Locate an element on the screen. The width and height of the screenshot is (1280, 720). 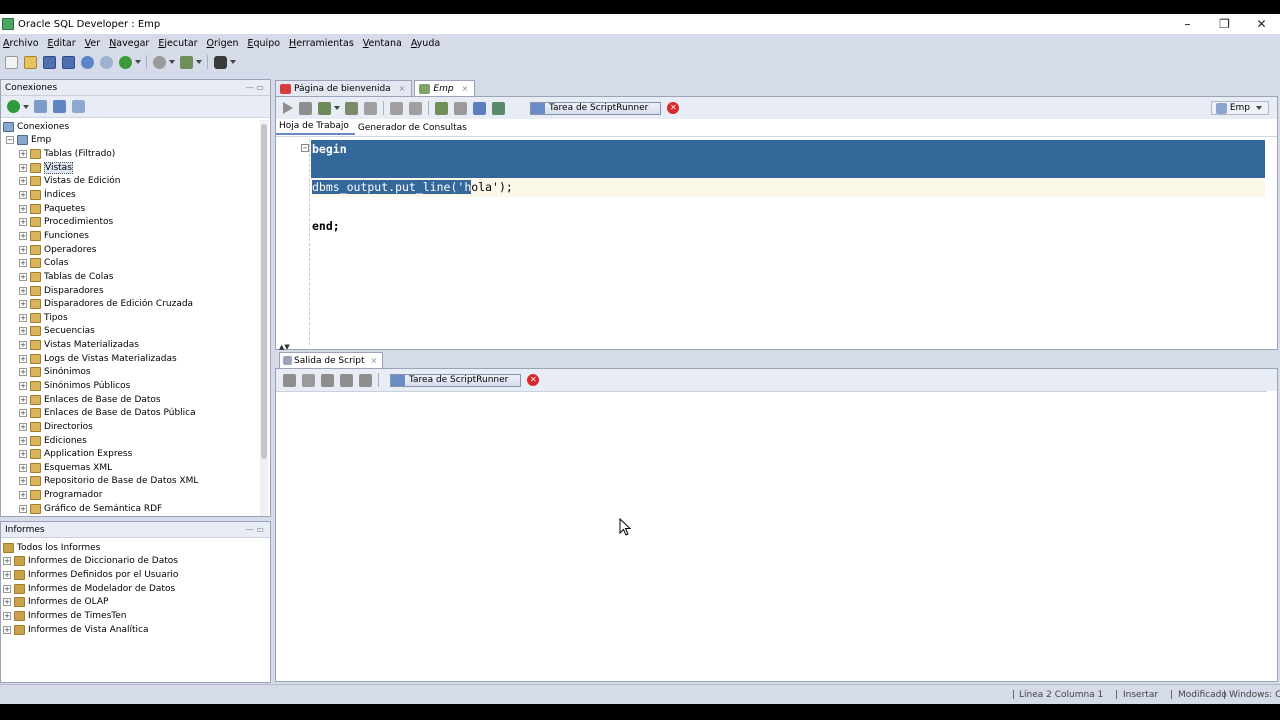
connections-scrollbar is located at coordinates (264, 318).